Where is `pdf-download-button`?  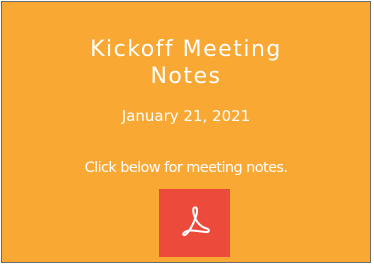
pdf-download-button is located at coordinates (194, 223).